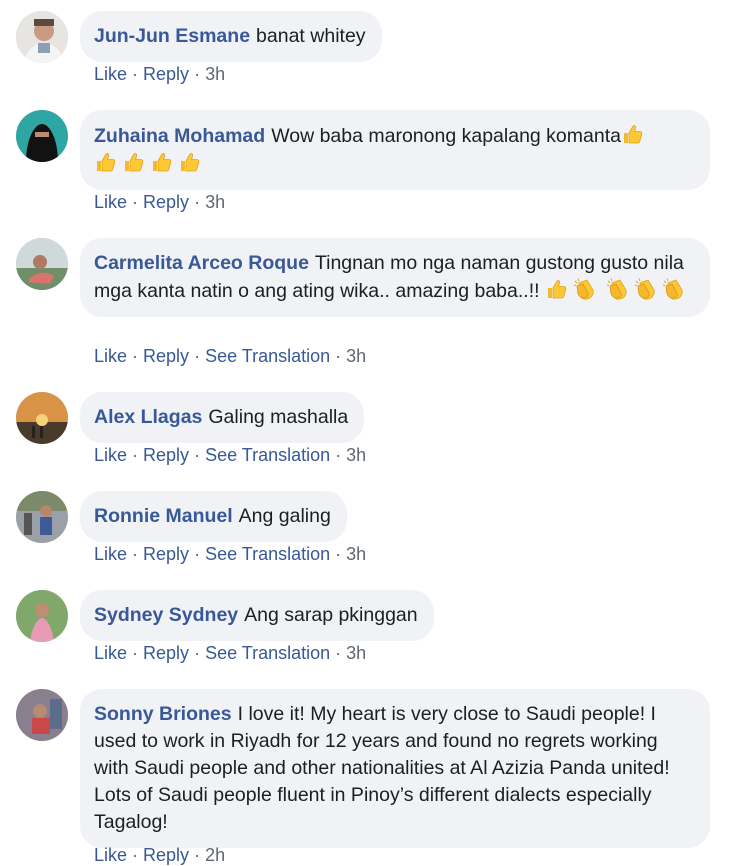 The height and width of the screenshot is (866, 750). Describe the element at coordinates (331, 615) in the screenshot. I see `comment-text: Ang sarap pkinggan` at that location.